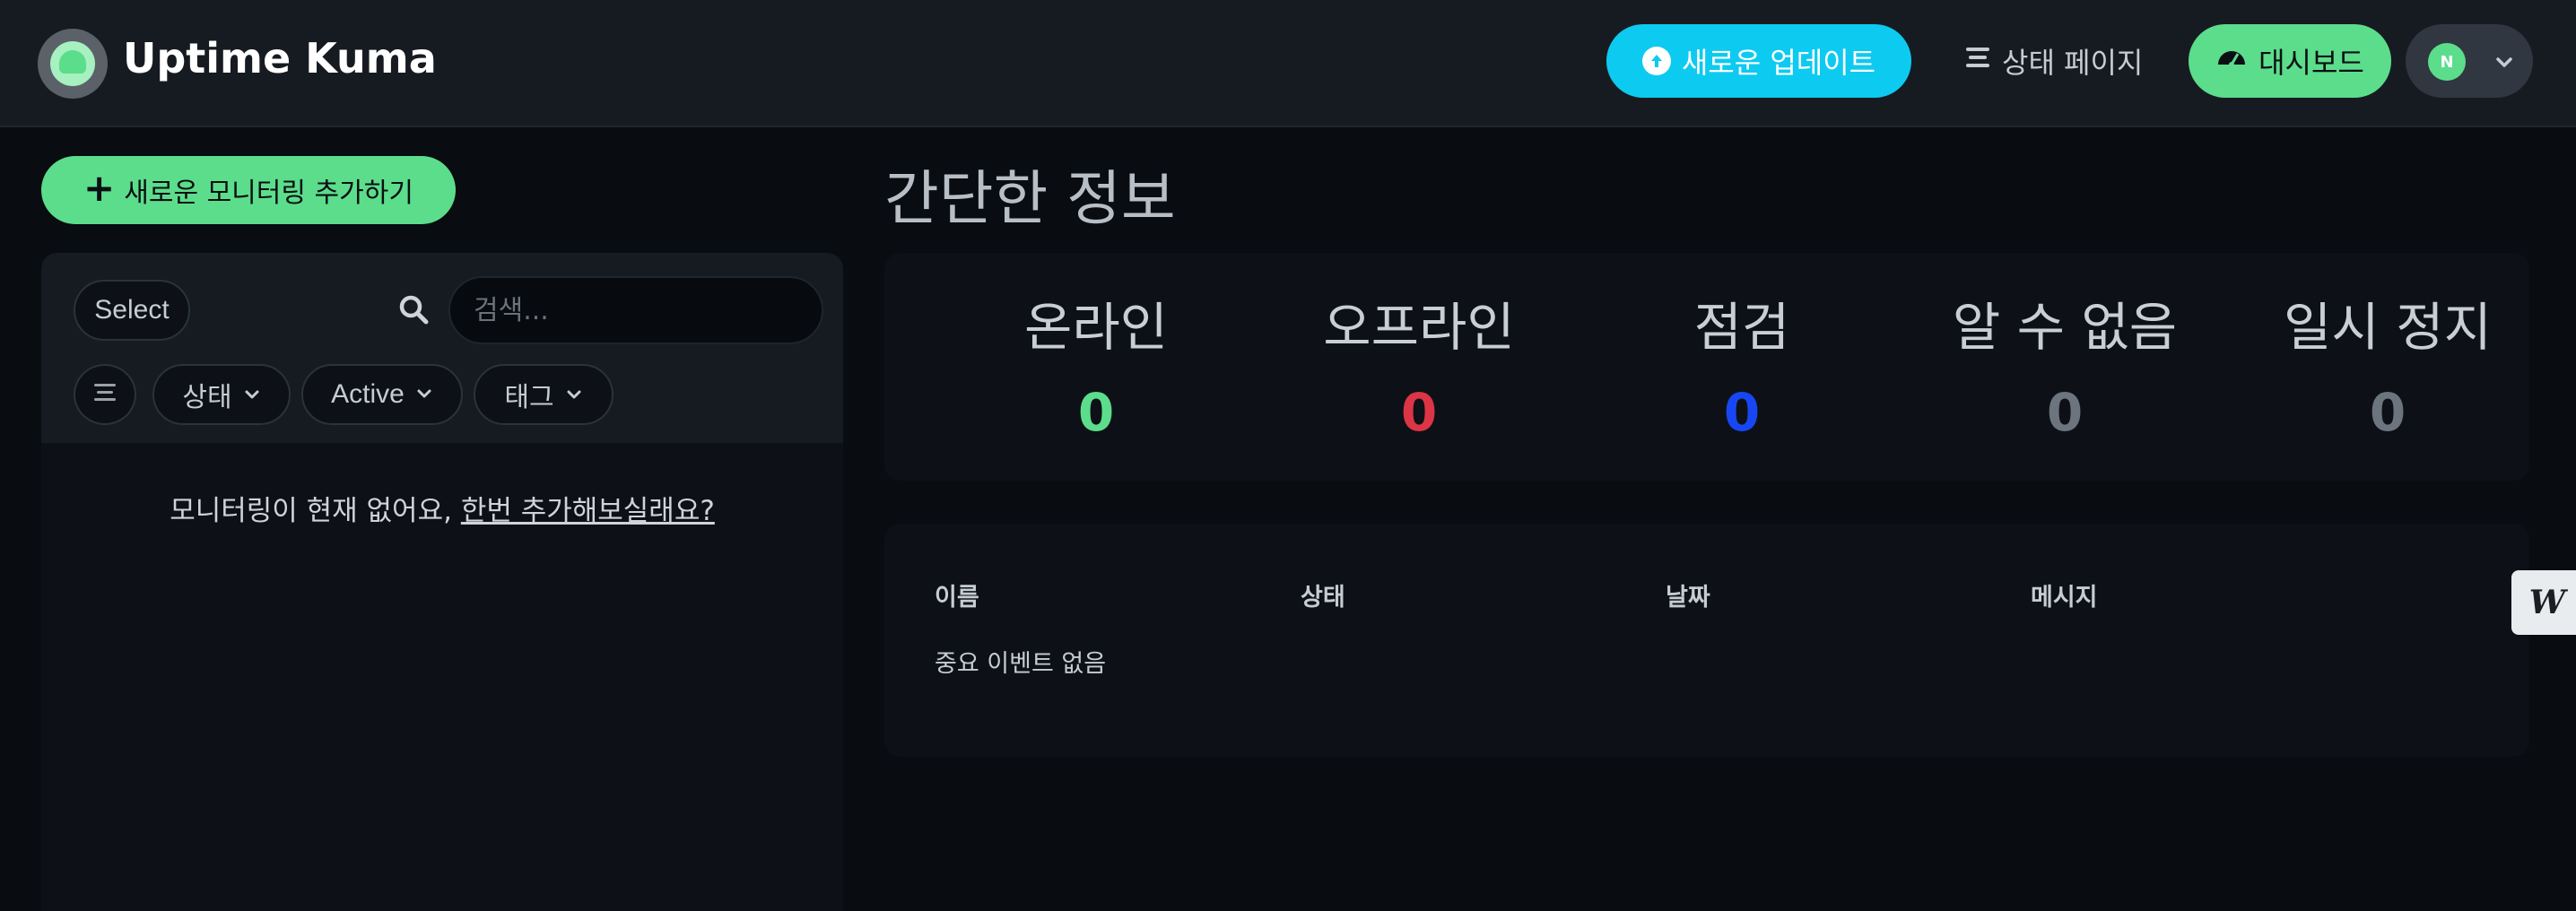 The height and width of the screenshot is (911, 2576). I want to click on profile-dropdown: N, so click(2469, 61).